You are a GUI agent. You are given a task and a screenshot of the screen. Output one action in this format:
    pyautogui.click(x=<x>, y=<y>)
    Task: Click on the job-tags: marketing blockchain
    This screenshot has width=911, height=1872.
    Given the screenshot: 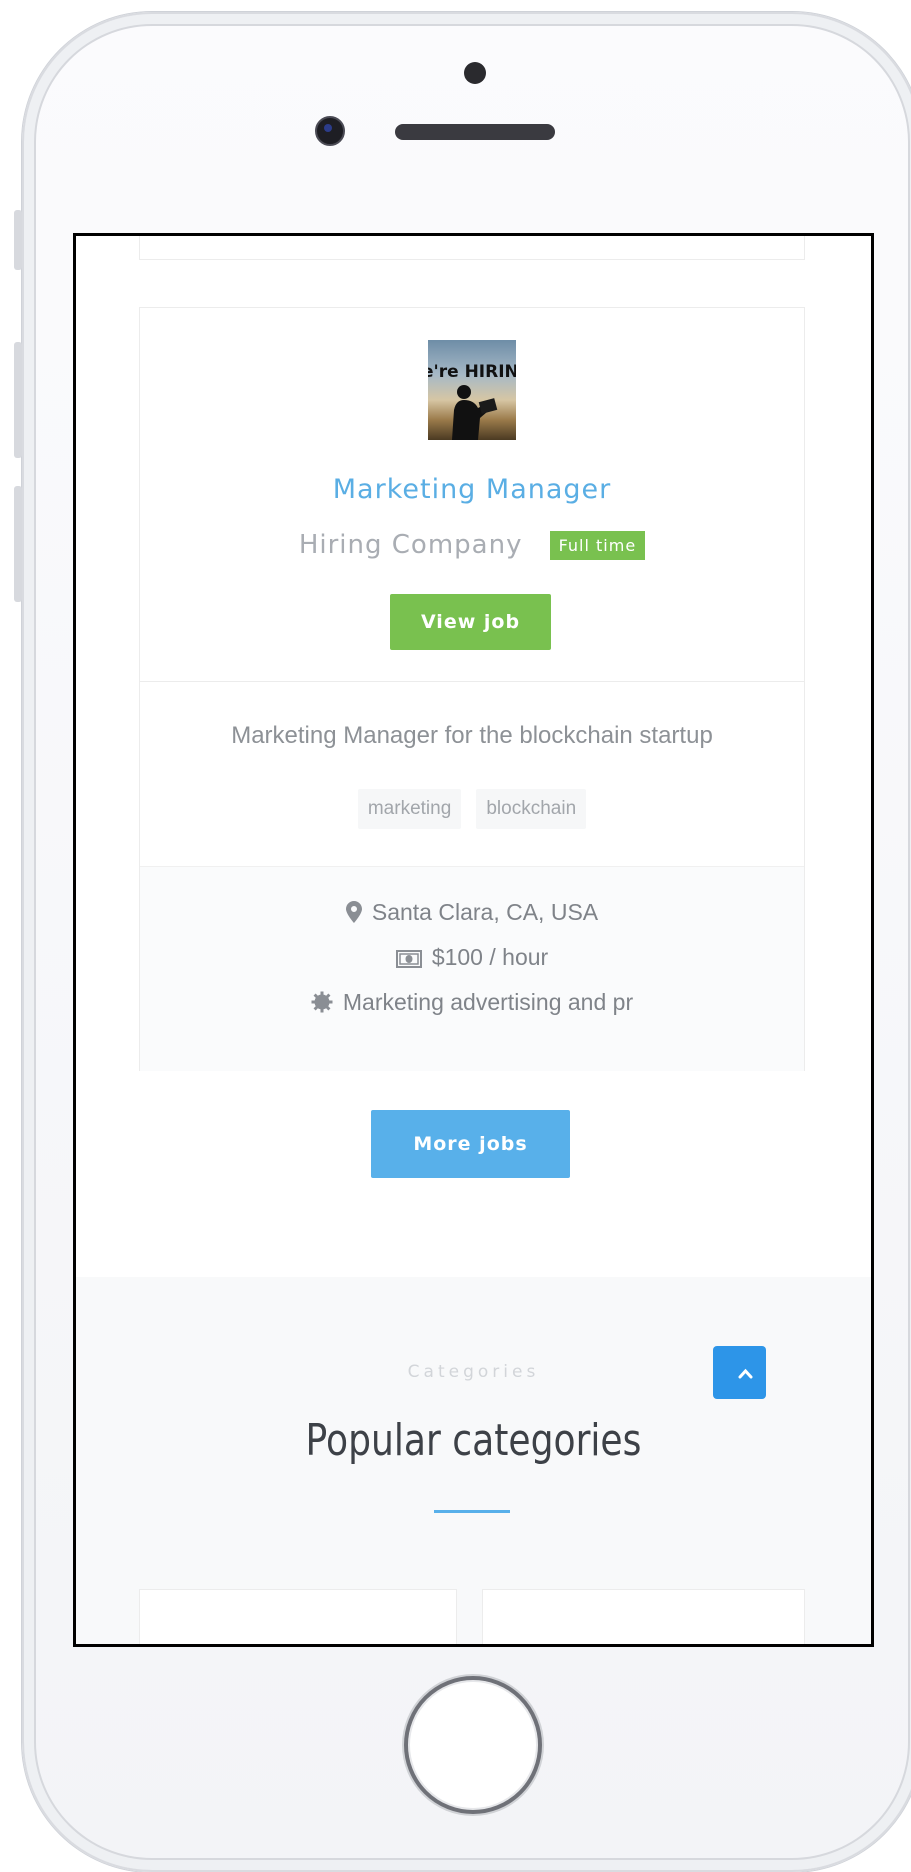 What is the action you would take?
    pyautogui.click(x=472, y=809)
    